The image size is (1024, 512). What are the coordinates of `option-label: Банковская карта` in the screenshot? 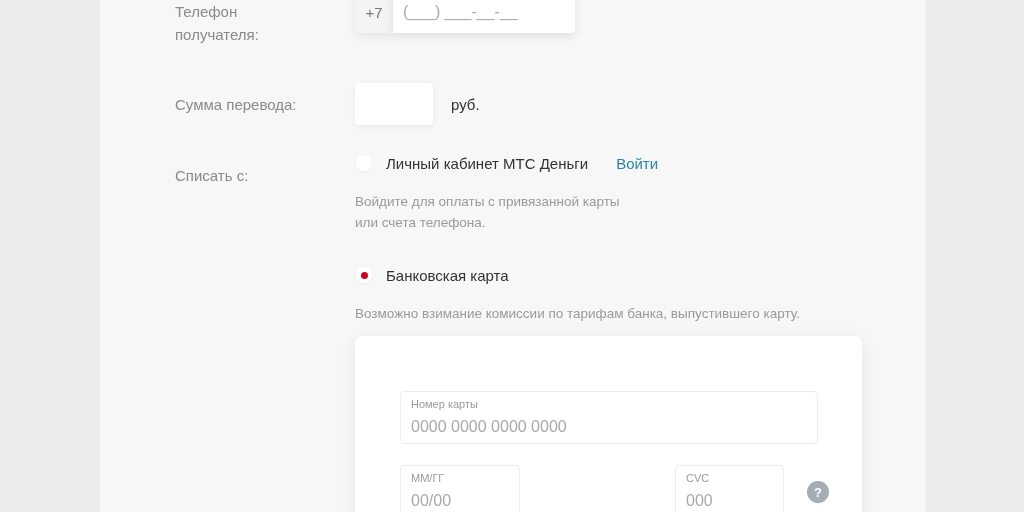 It's located at (447, 275).